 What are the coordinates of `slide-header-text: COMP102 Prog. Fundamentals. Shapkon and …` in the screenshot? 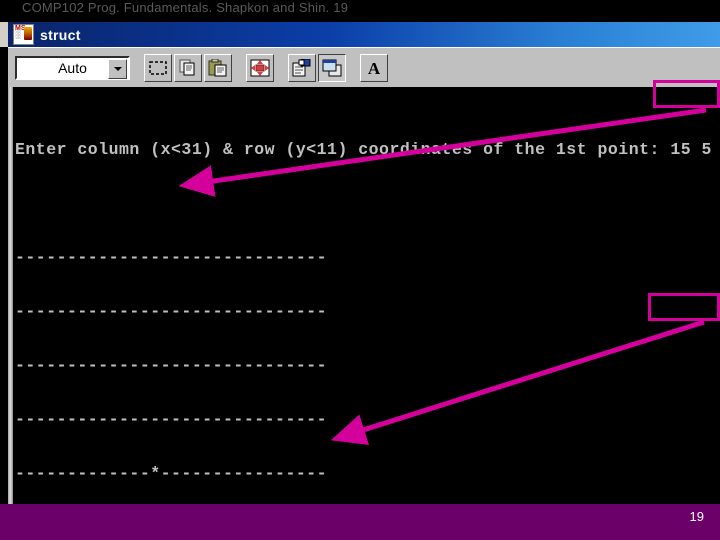 It's located at (185, 7).